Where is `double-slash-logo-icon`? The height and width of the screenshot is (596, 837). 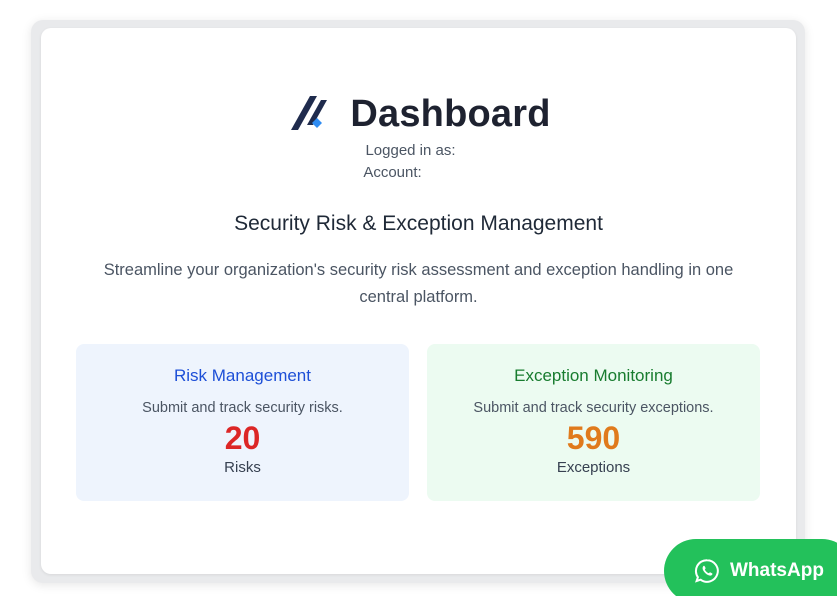
double-slash-logo-icon is located at coordinates (309, 113).